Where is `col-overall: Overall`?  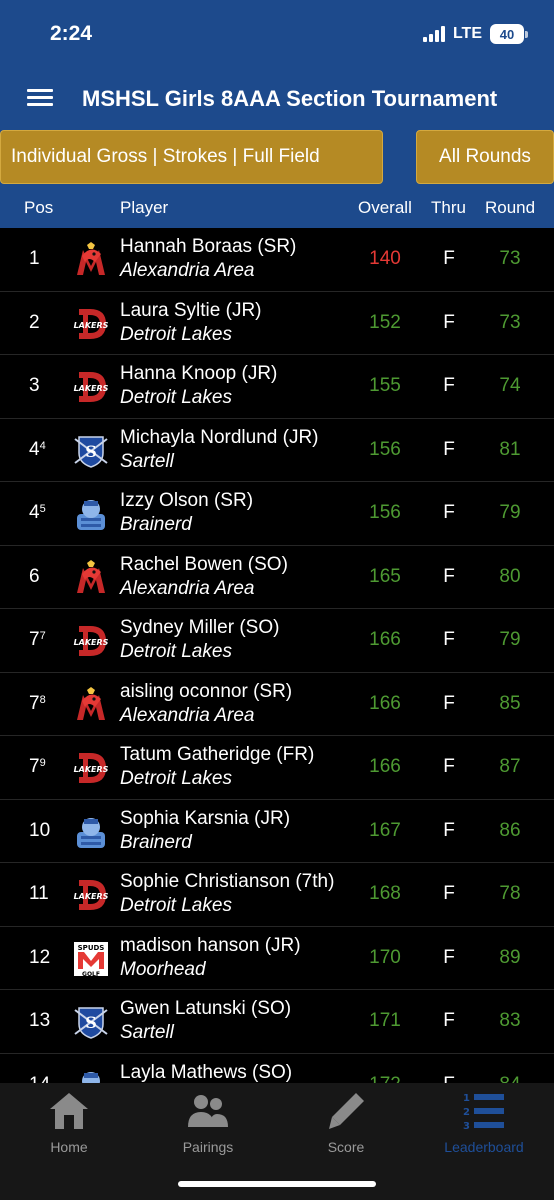
col-overall: Overall is located at coordinates (385, 207).